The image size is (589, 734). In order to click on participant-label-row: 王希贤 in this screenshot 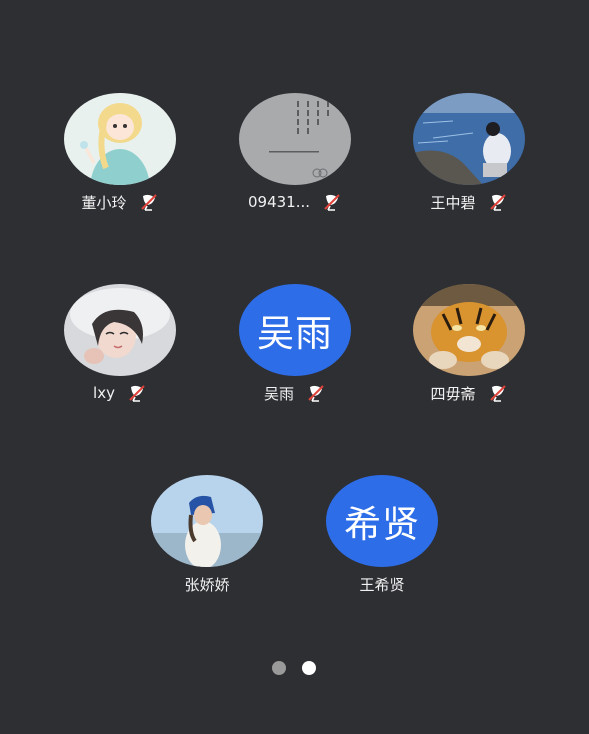, I will do `click(382, 584)`.